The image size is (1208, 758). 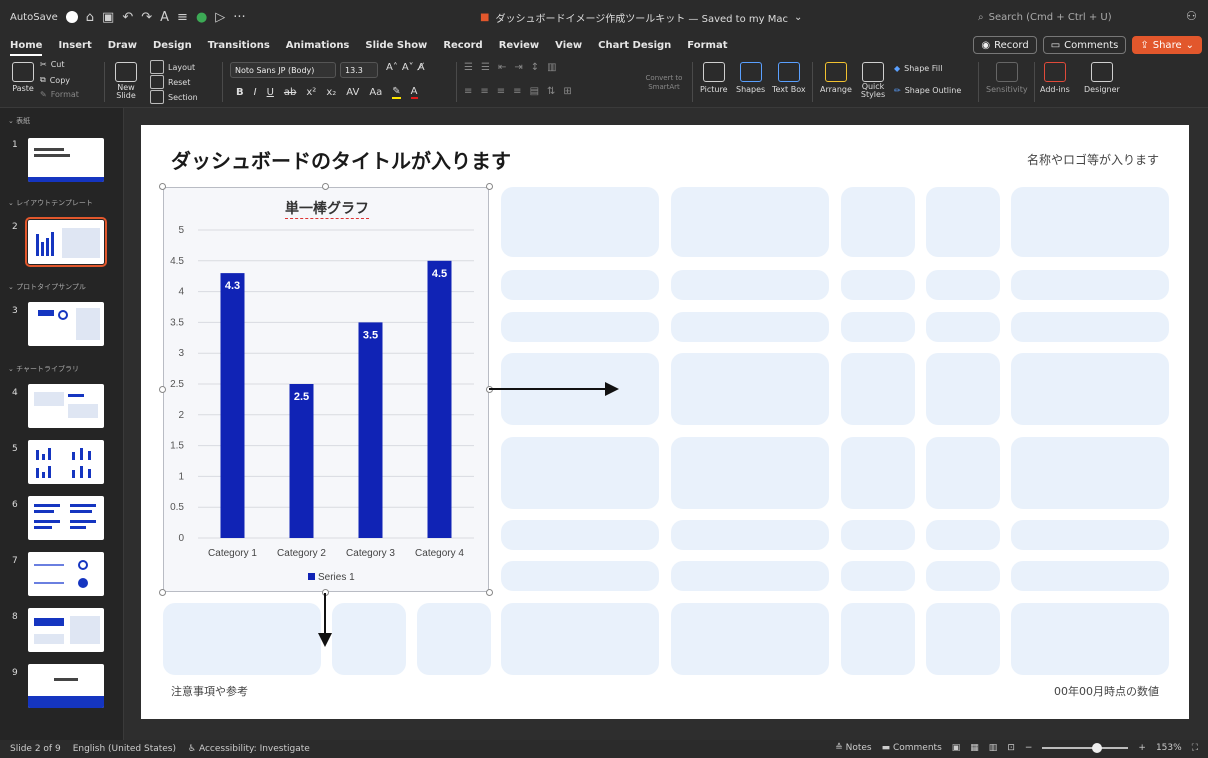 I want to click on normal-view-icon: ▣, so click(x=956, y=748).